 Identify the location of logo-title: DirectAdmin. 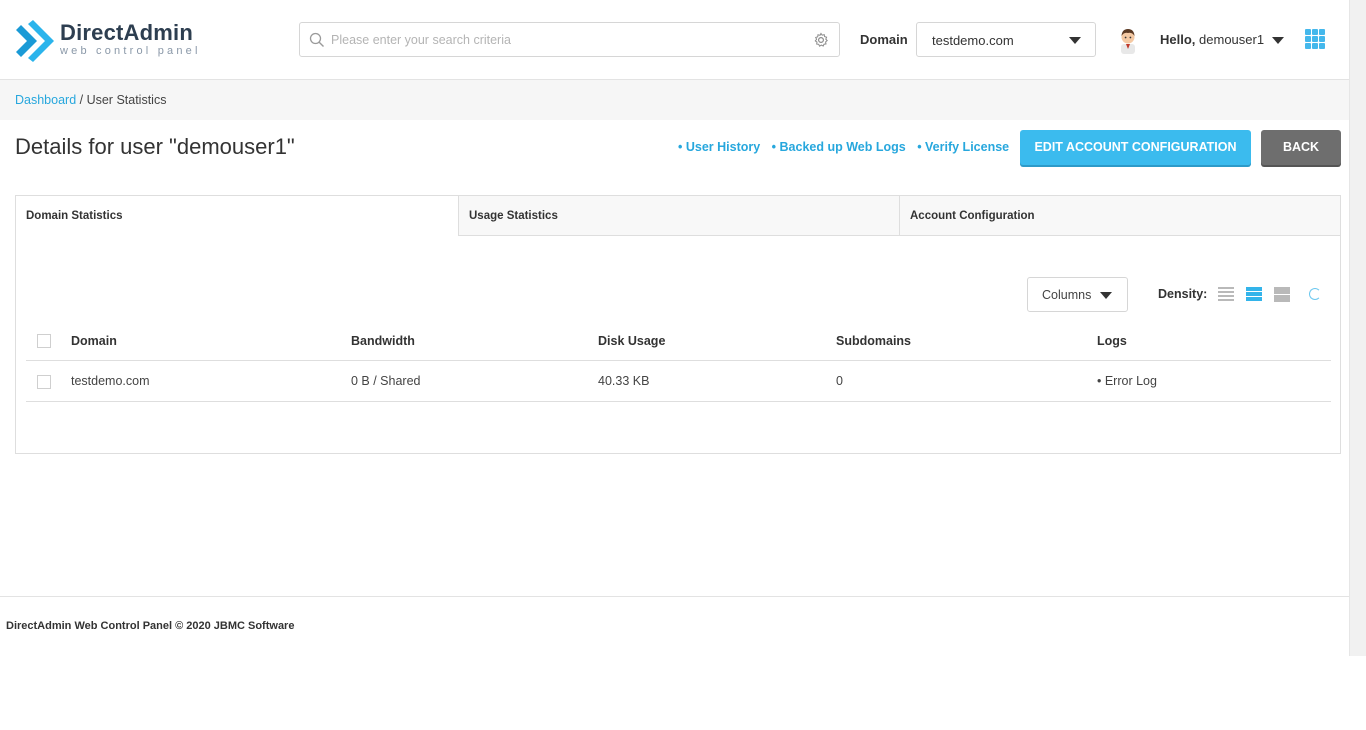
(126, 32).